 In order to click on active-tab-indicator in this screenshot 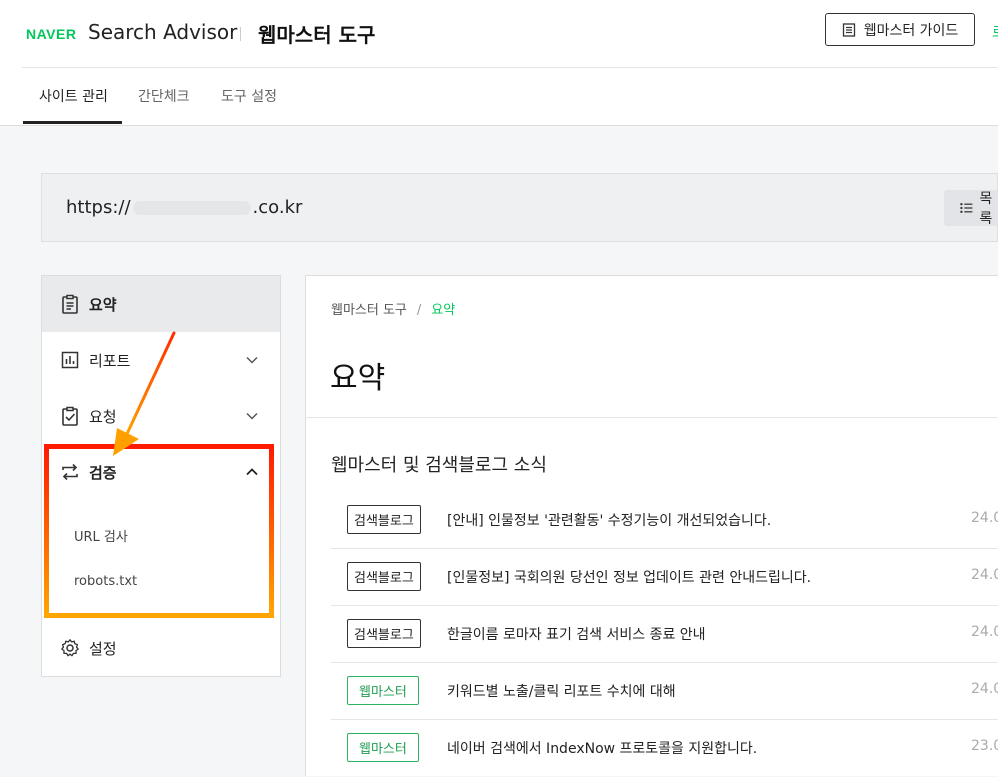, I will do `click(72, 122)`.